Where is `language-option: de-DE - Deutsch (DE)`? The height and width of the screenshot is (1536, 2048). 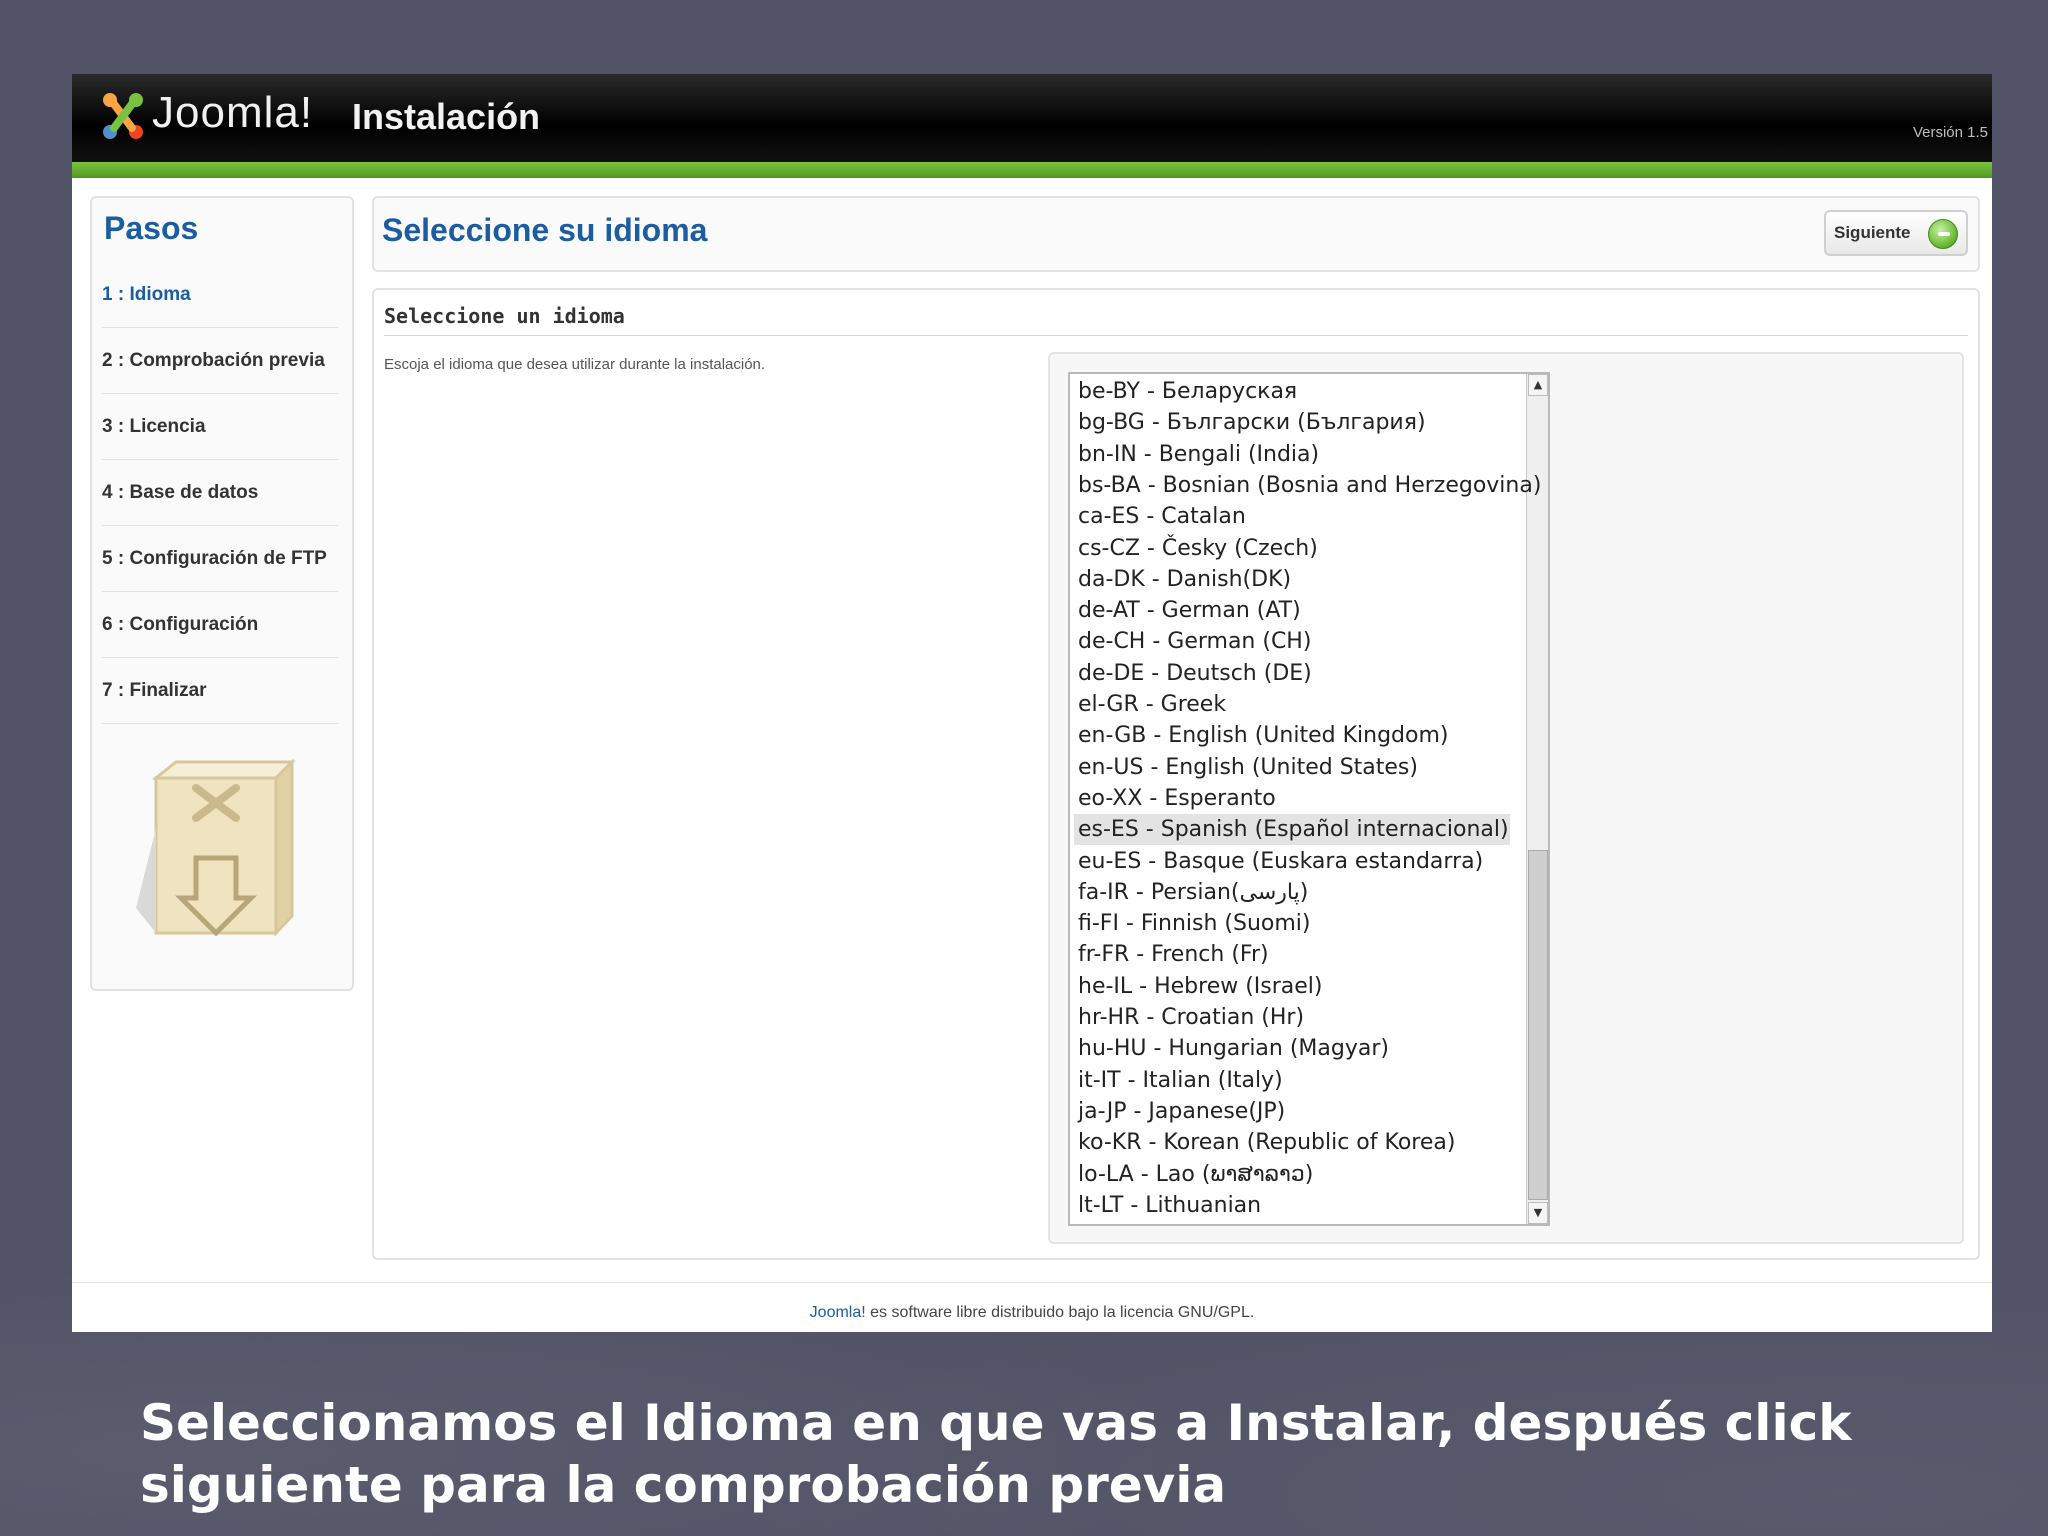
language-option: de-DE - Deutsch (DE) is located at coordinates (1292, 673).